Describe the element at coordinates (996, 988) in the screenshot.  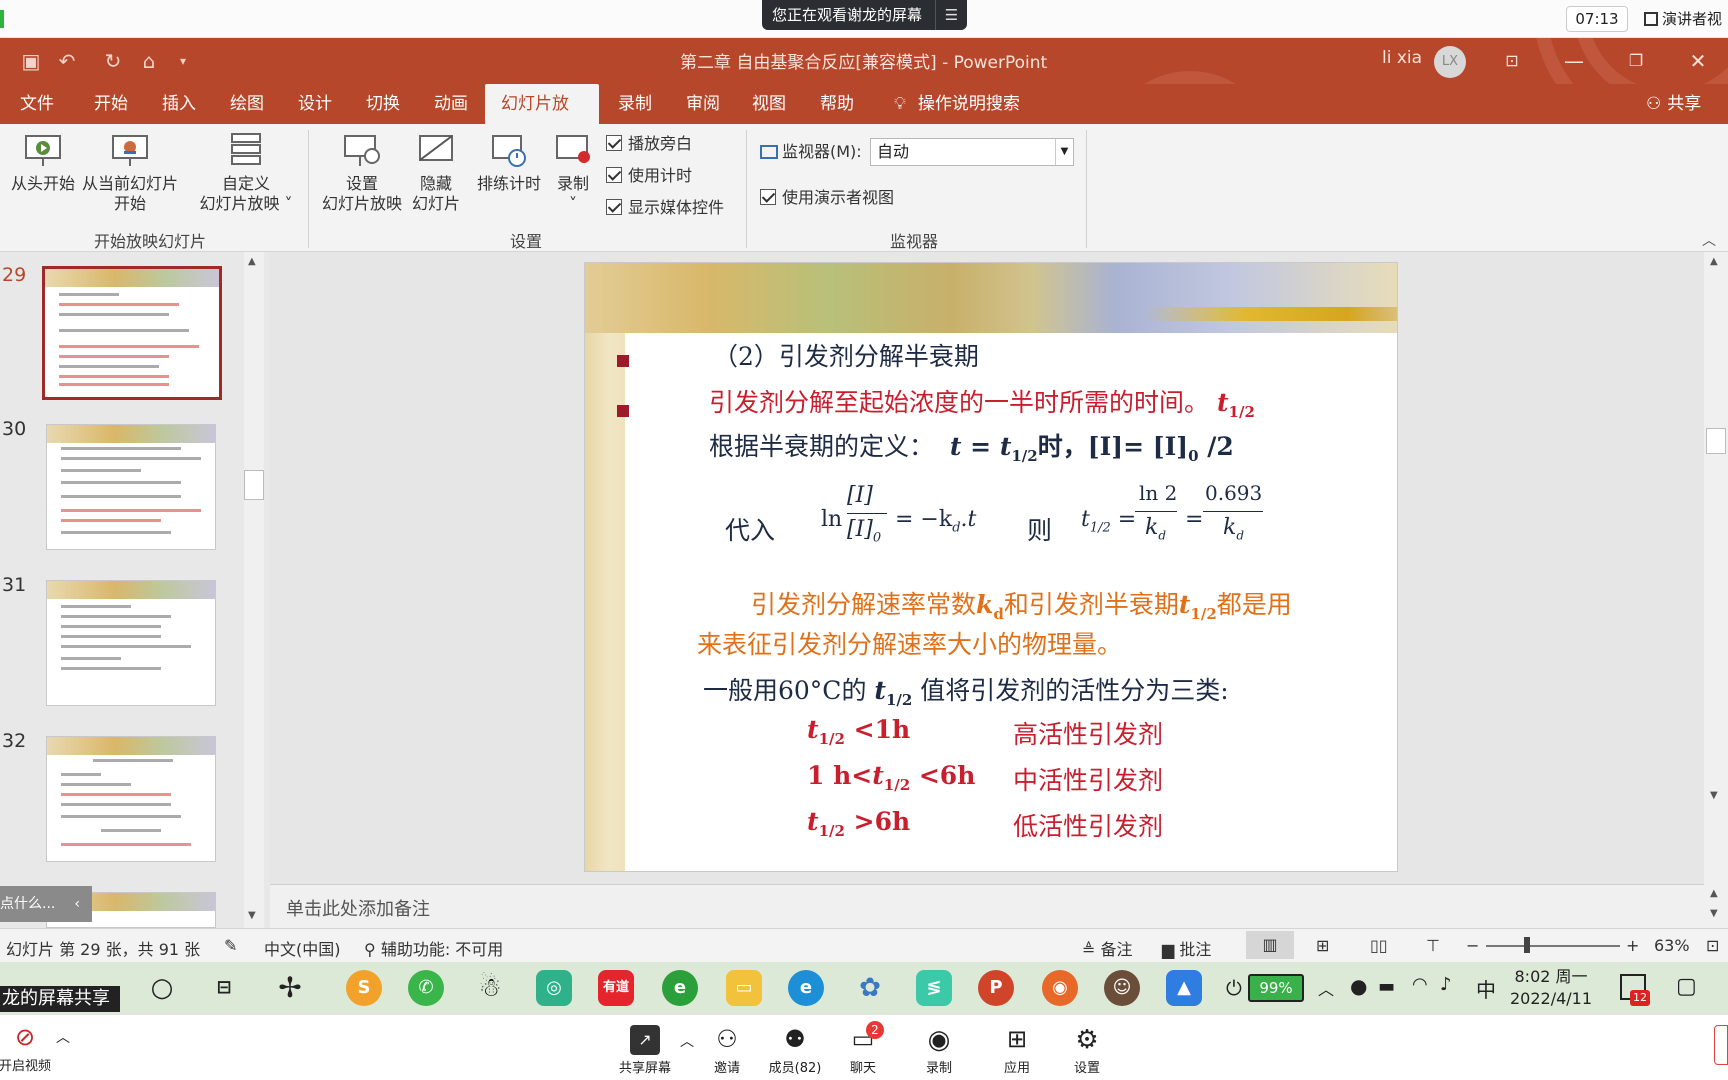
I see `powerpoint-icon: P` at that location.